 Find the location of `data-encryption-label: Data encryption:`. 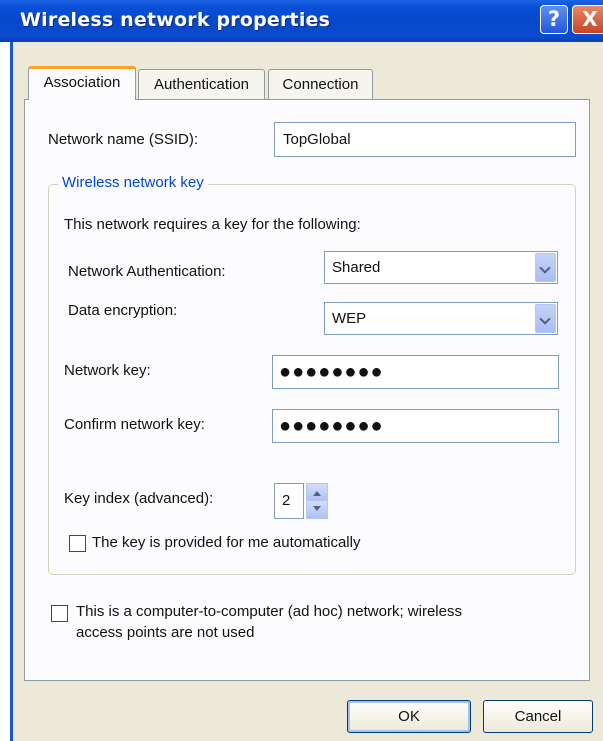

data-encryption-label: Data encryption: is located at coordinates (123, 310).